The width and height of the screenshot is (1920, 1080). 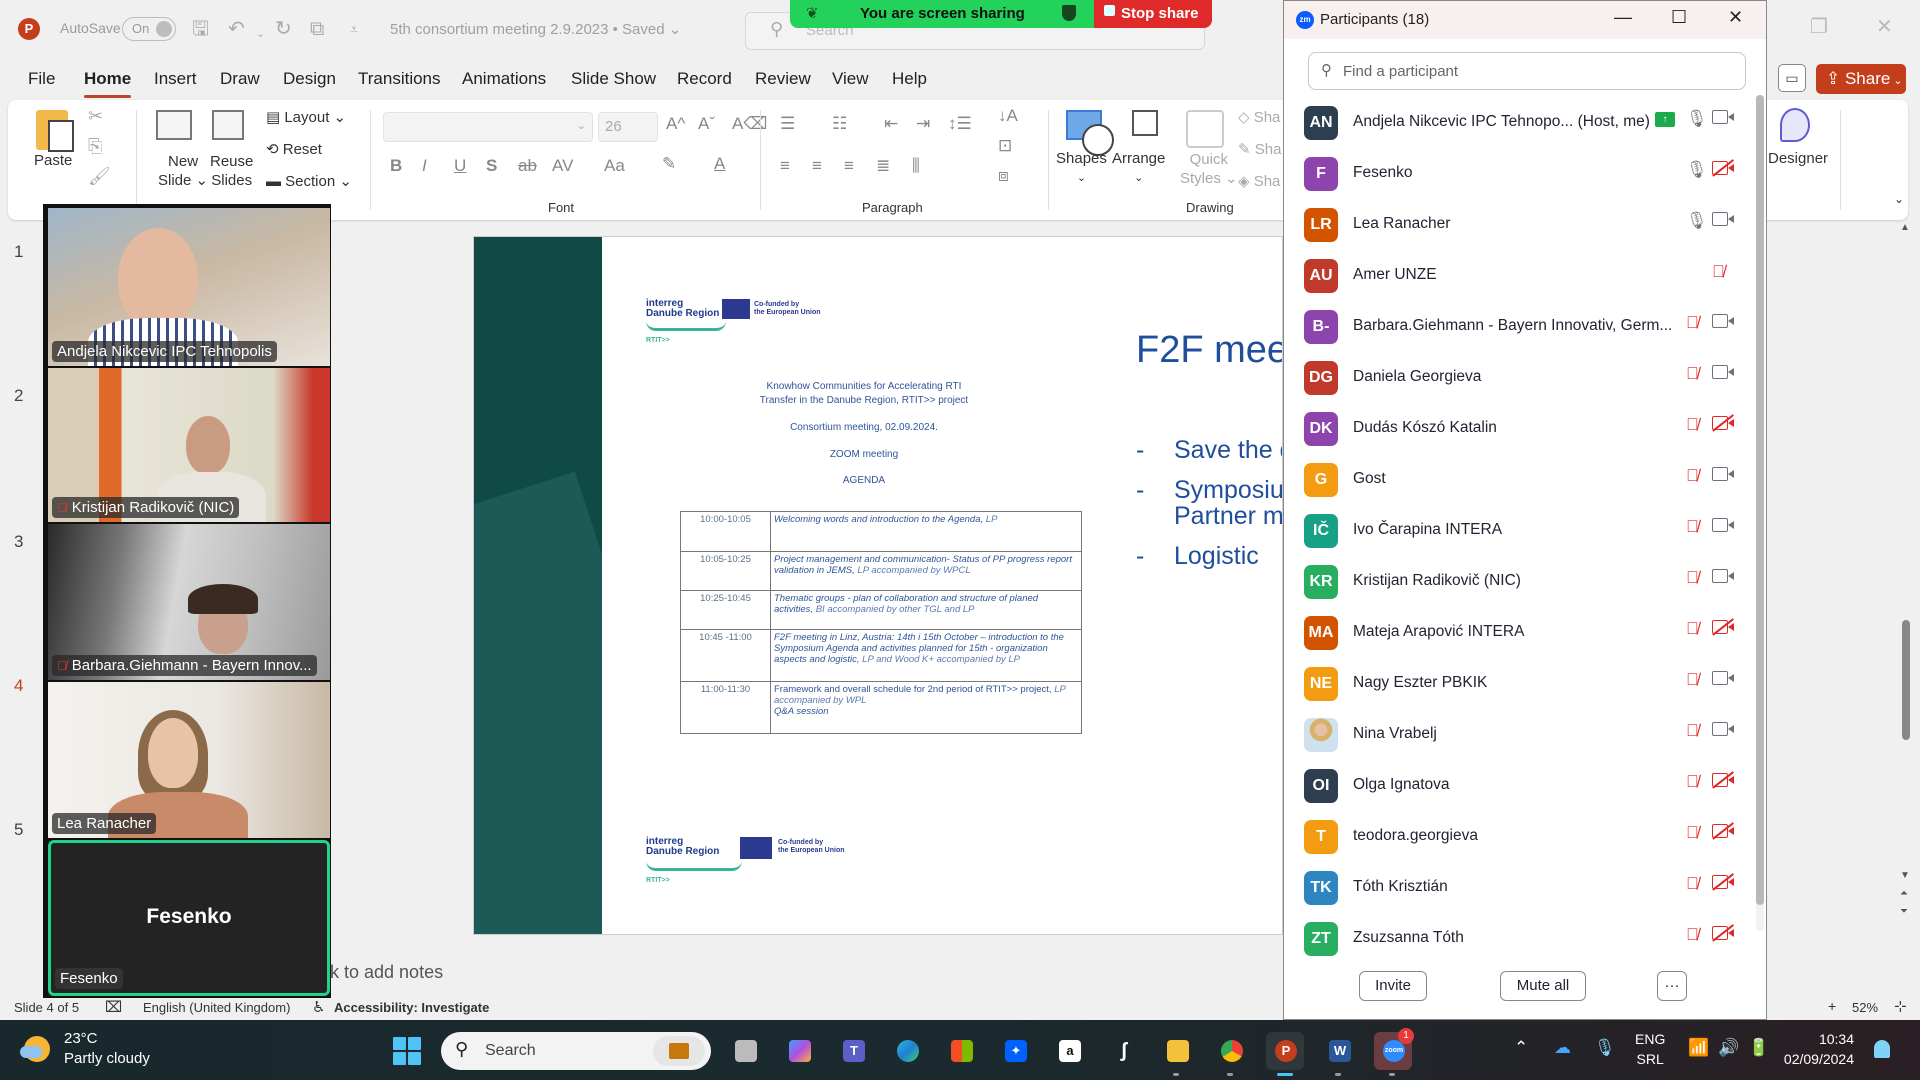 I want to click on save-icon: 🖫, so click(x=200, y=29).